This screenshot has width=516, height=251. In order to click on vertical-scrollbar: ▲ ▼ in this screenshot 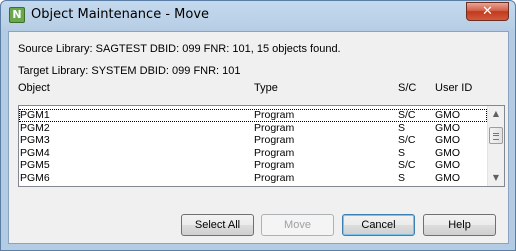, I will do `click(495, 146)`.